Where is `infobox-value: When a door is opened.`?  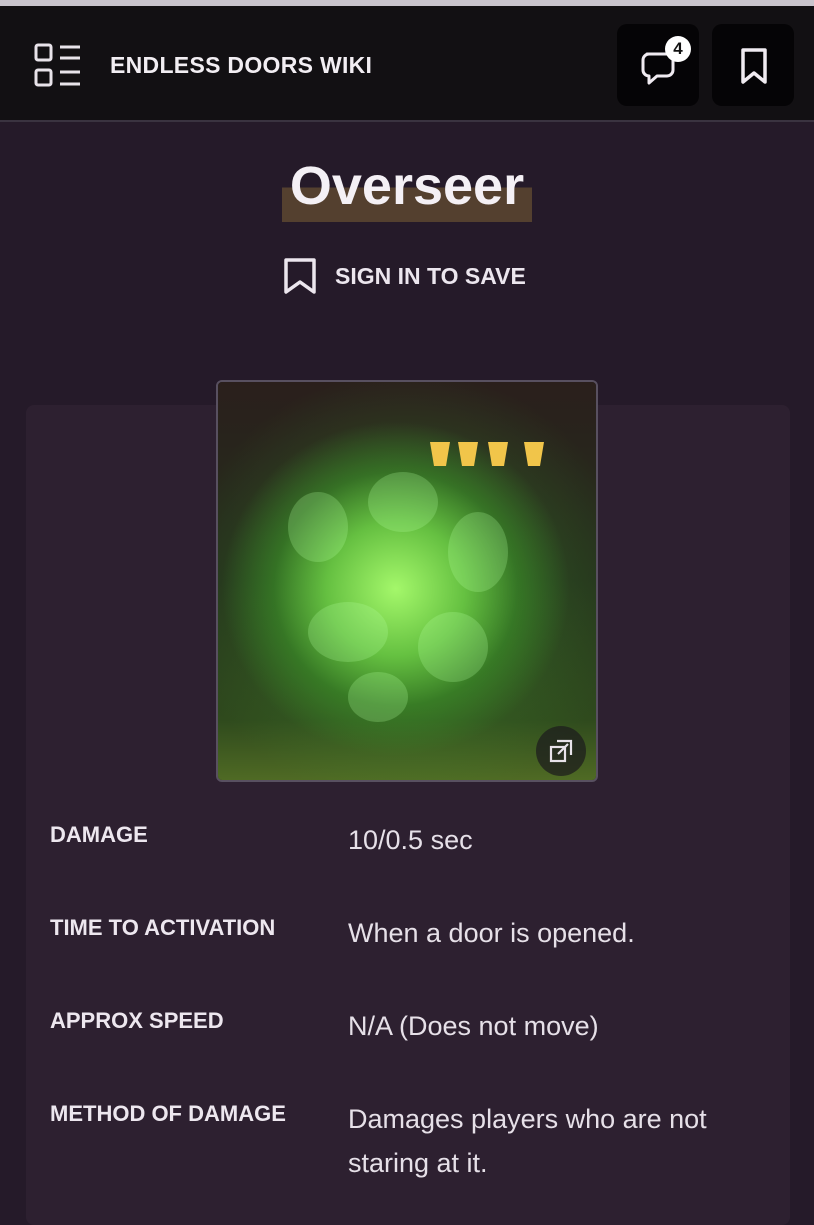
infobox-value: When a door is opened. is located at coordinates (491, 933).